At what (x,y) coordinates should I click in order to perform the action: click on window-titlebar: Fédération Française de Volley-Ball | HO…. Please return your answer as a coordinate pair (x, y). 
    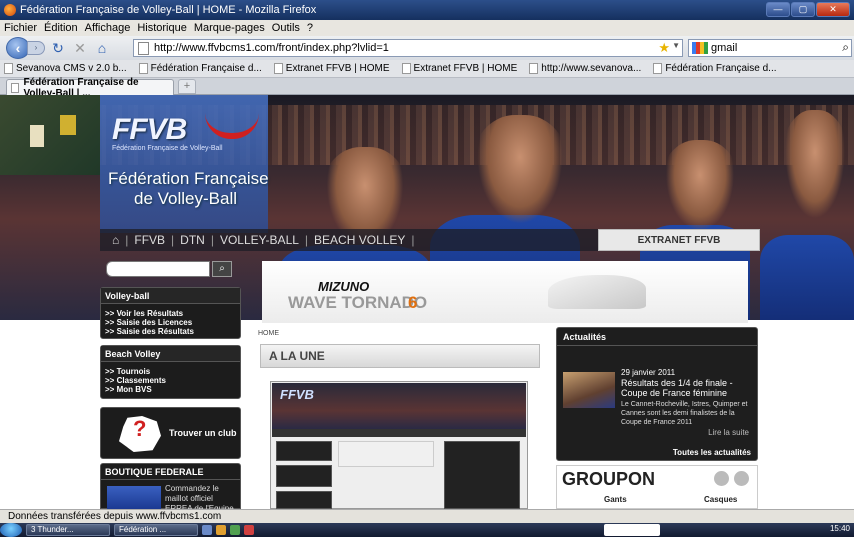
    Looking at the image, I should click on (427, 10).